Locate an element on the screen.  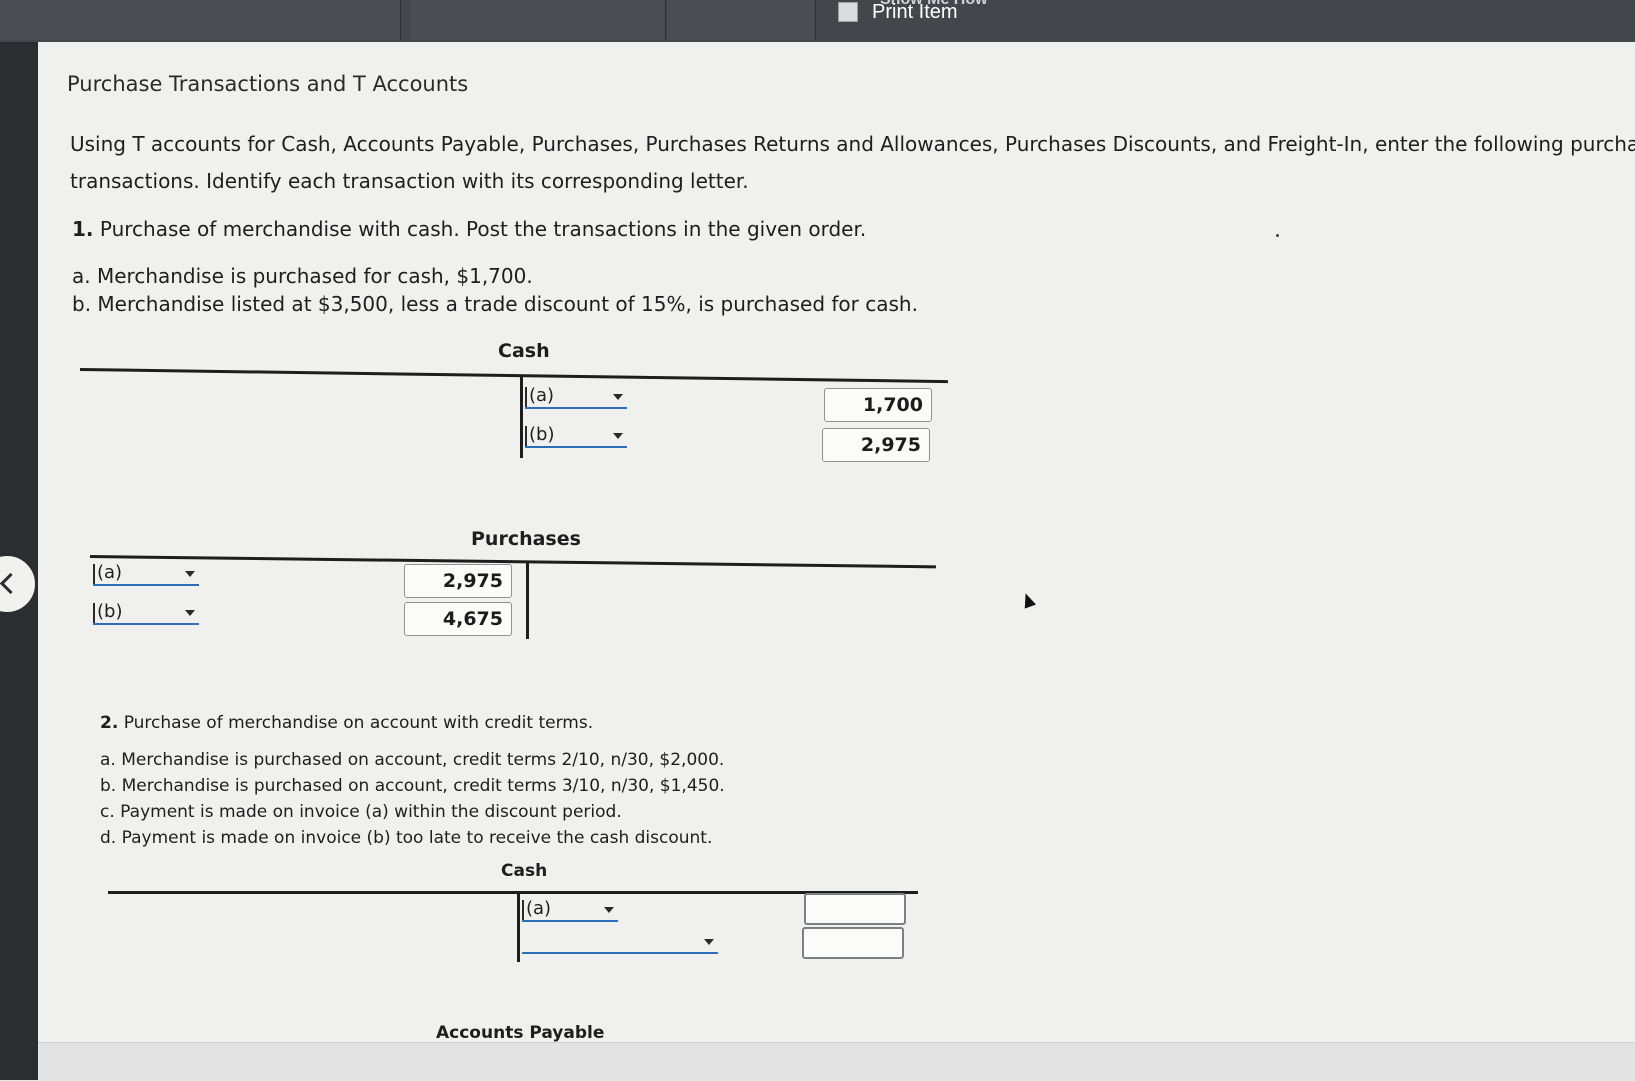
collapse-tab is located at coordinates (19, 584).